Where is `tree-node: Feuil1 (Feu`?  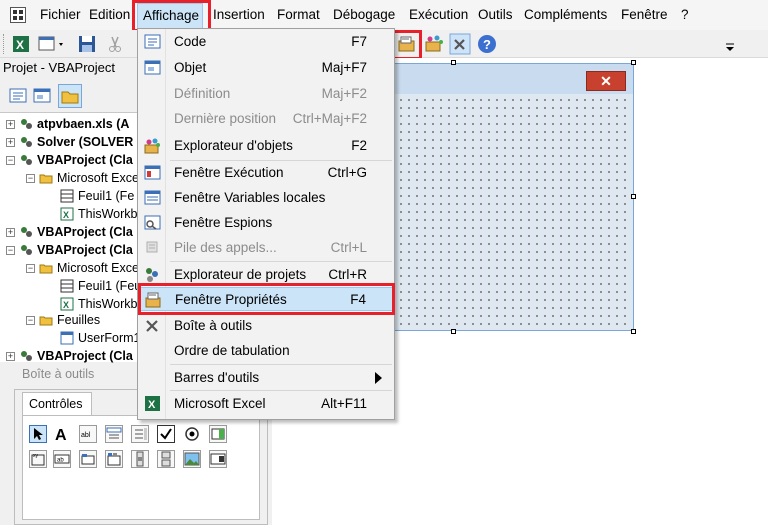 tree-node: Feuil1 (Feu is located at coordinates (100, 286).